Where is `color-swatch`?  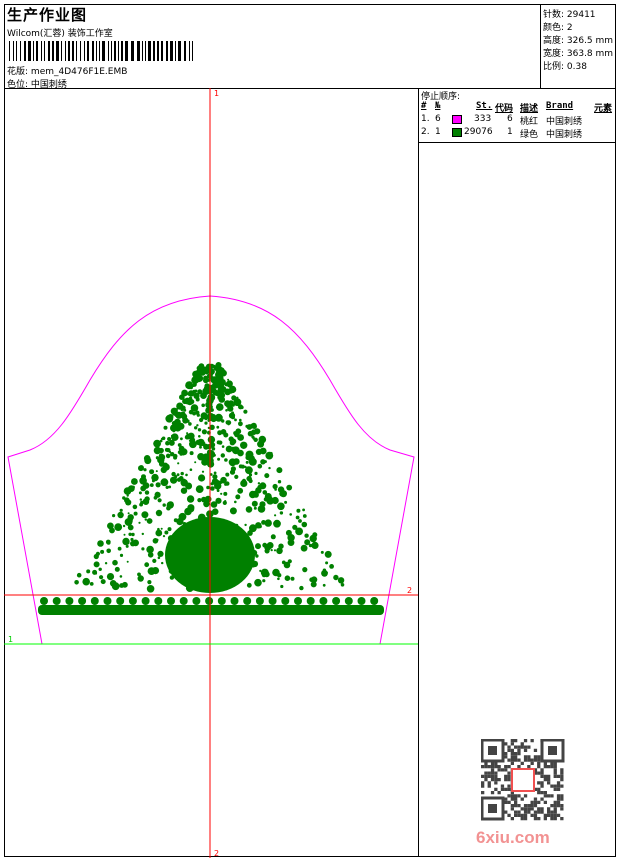 color-swatch is located at coordinates (457, 132).